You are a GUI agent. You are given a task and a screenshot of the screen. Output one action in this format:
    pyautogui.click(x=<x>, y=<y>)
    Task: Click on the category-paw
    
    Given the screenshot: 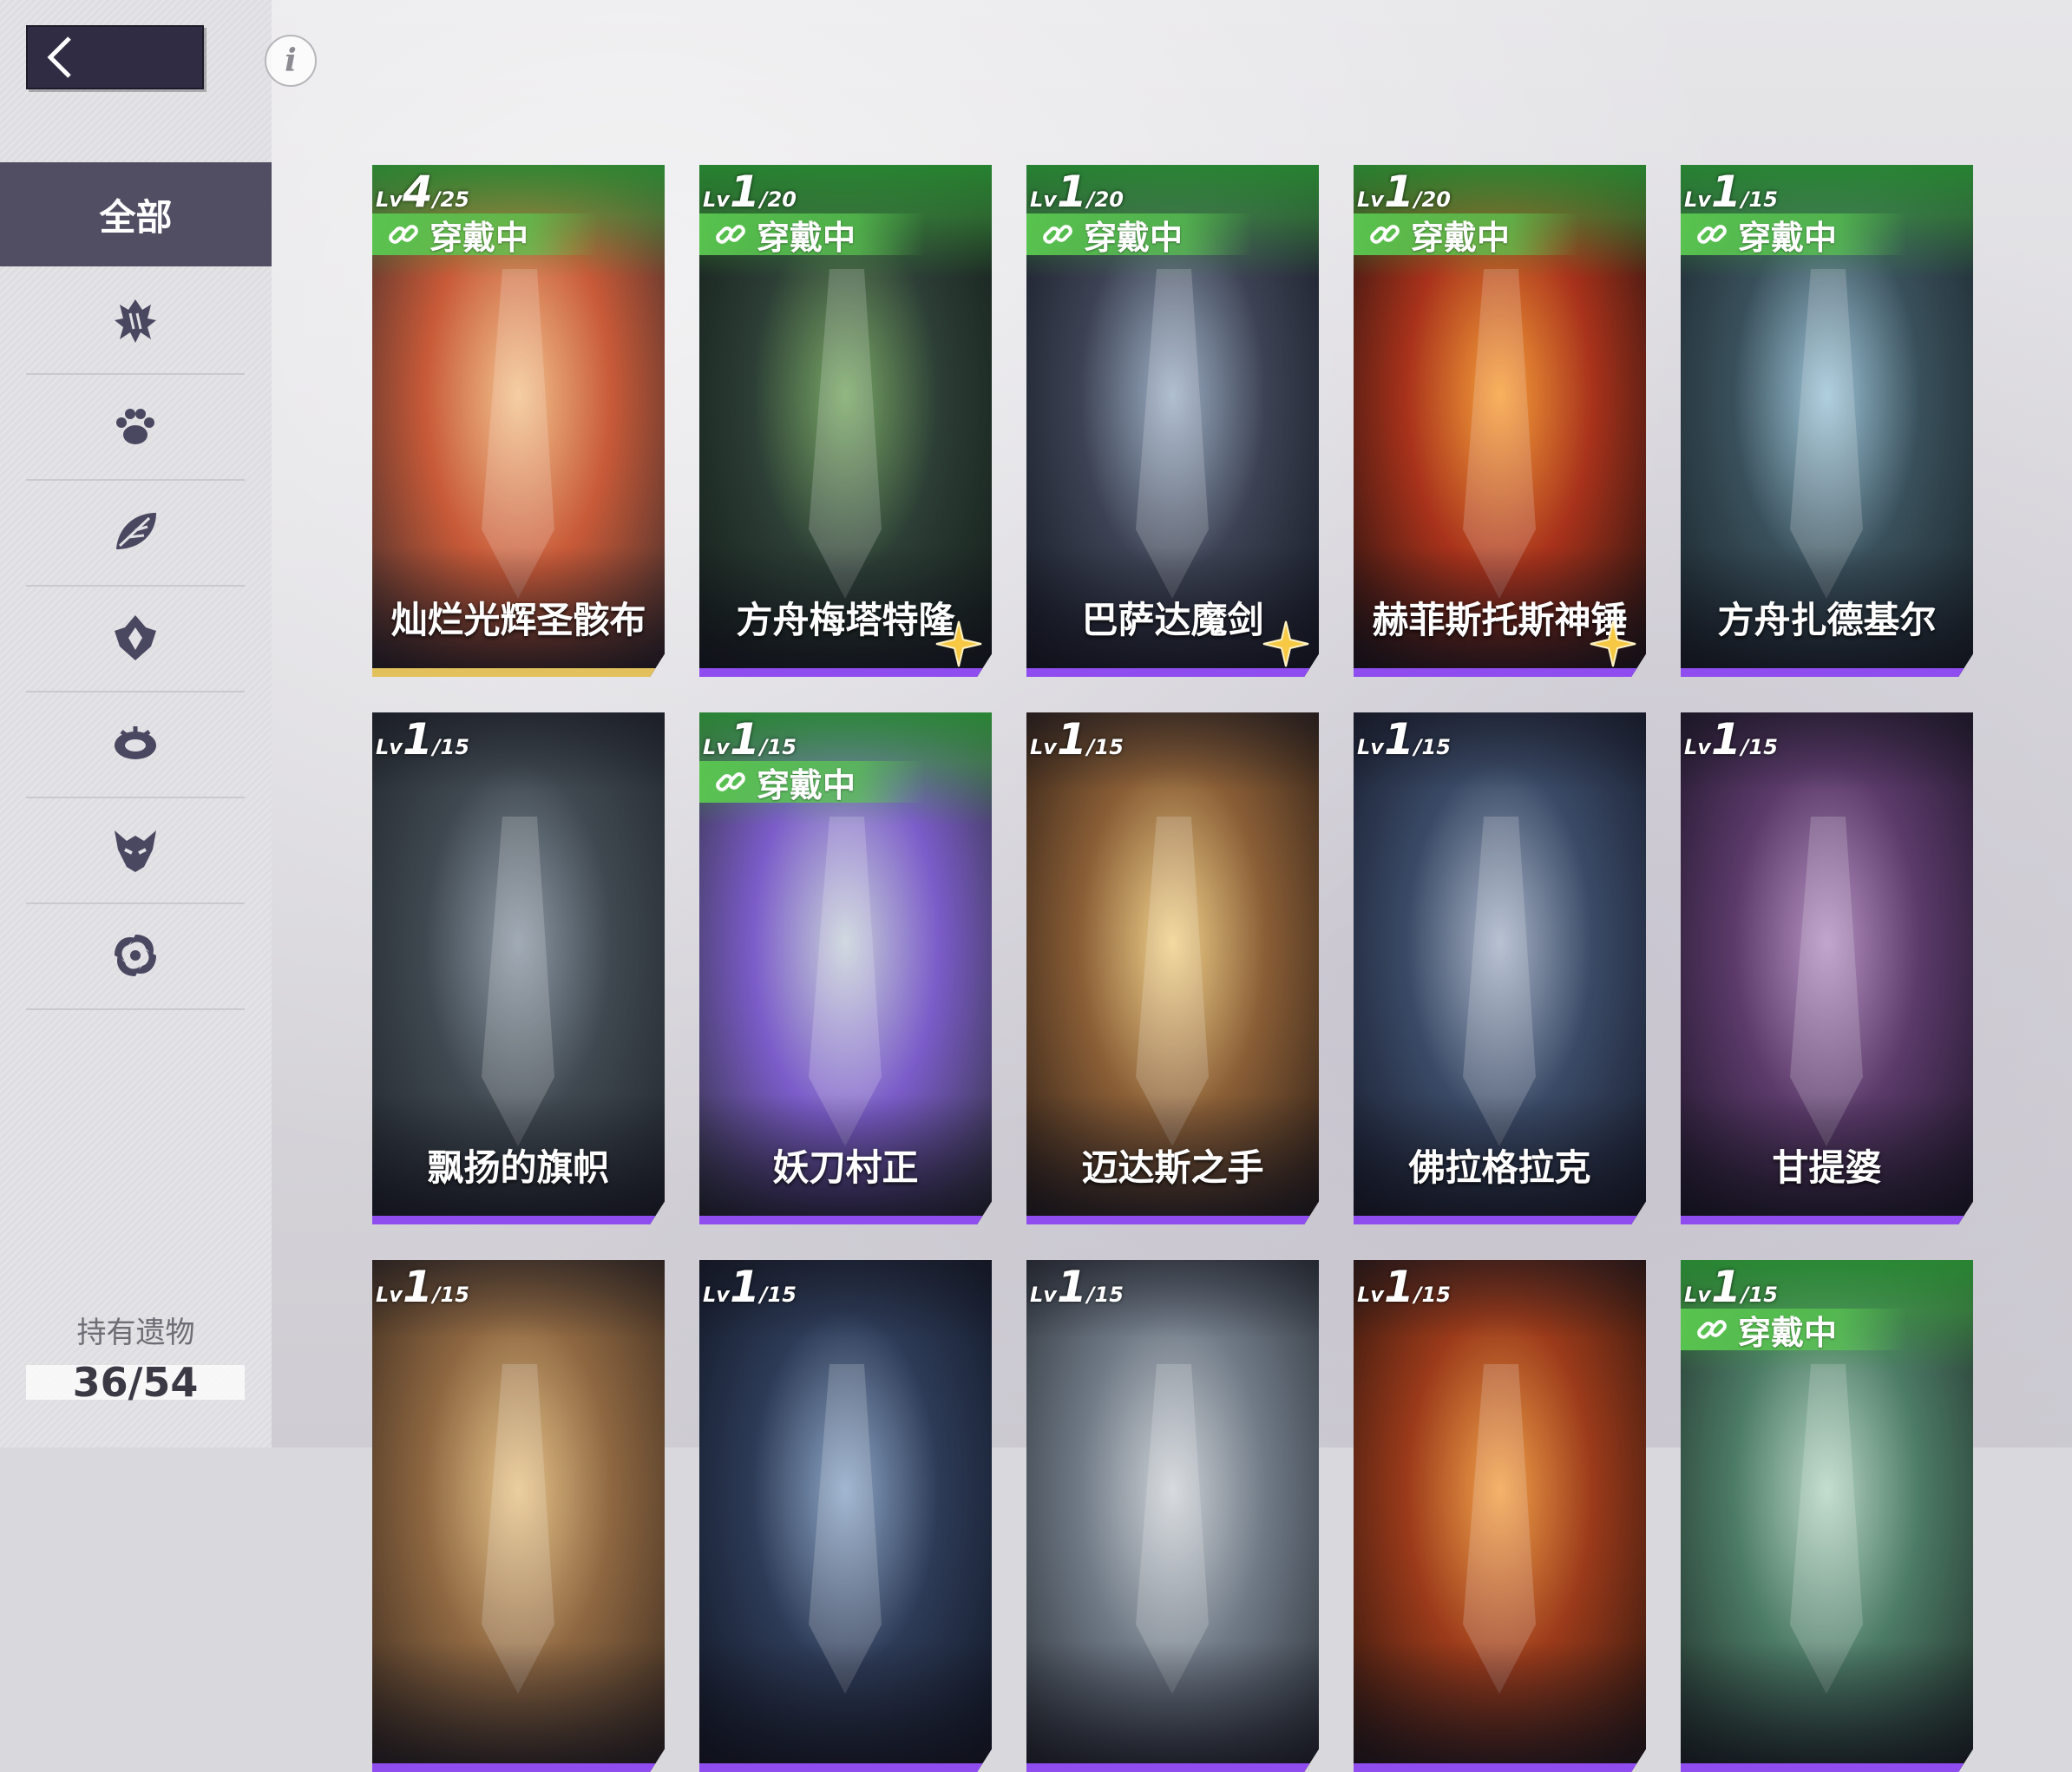 What is the action you would take?
    pyautogui.click(x=135, y=427)
    